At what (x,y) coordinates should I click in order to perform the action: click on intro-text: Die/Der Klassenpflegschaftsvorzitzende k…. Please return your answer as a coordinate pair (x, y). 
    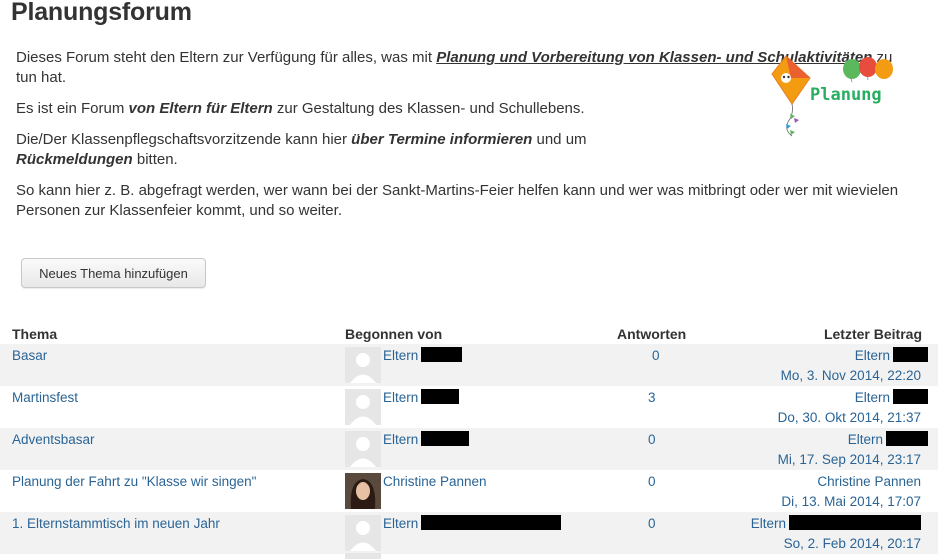
    Looking at the image, I should click on (184, 139).